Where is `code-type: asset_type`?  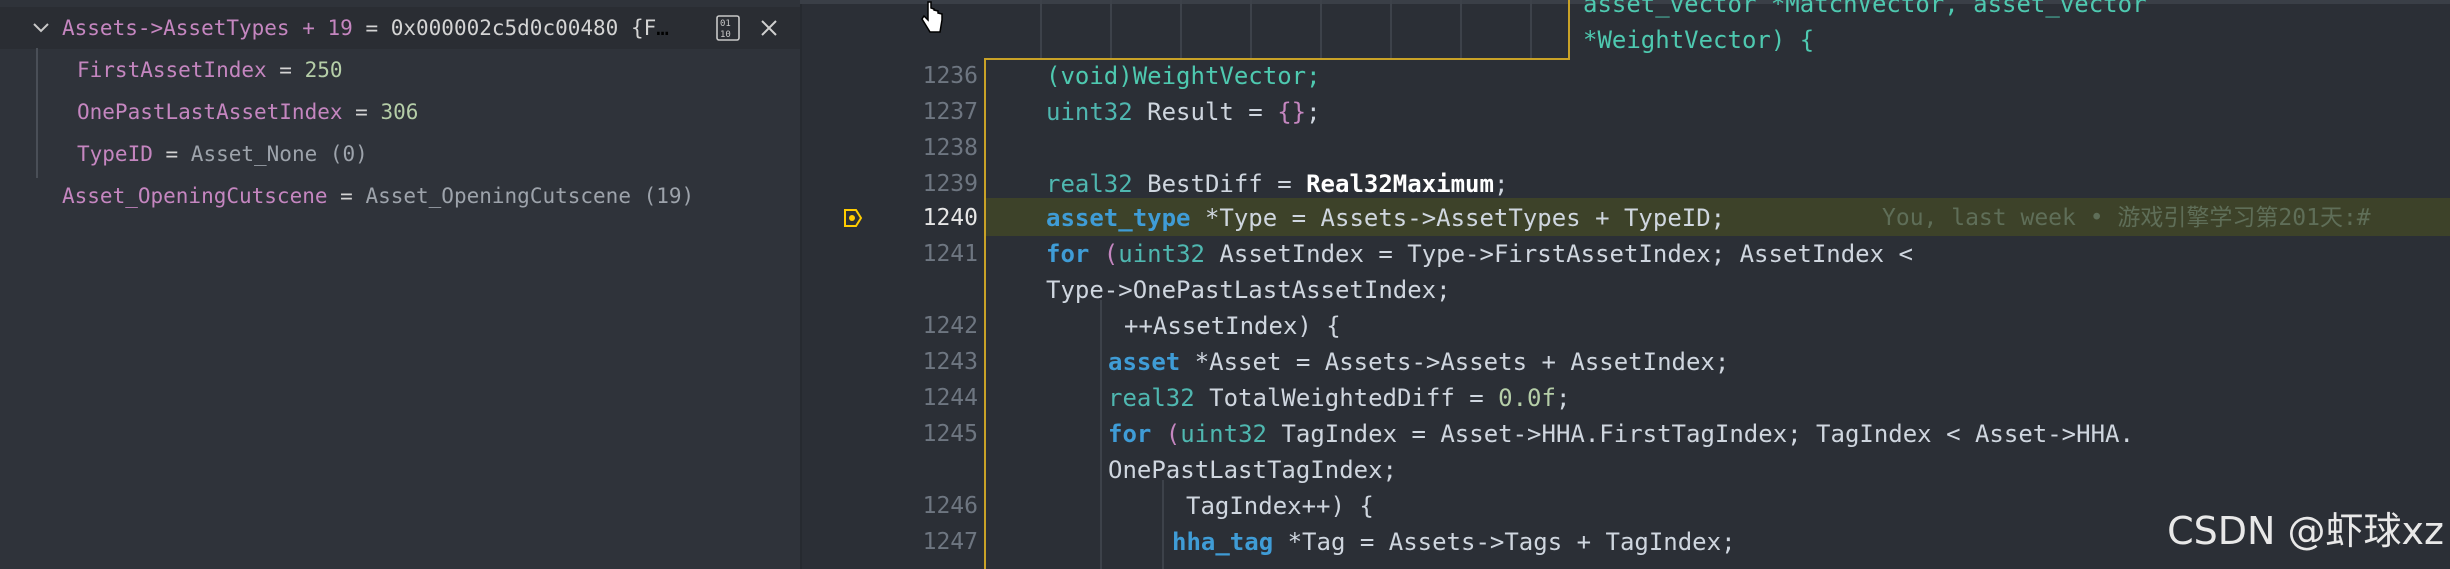
code-type: asset_type is located at coordinates (1118, 218).